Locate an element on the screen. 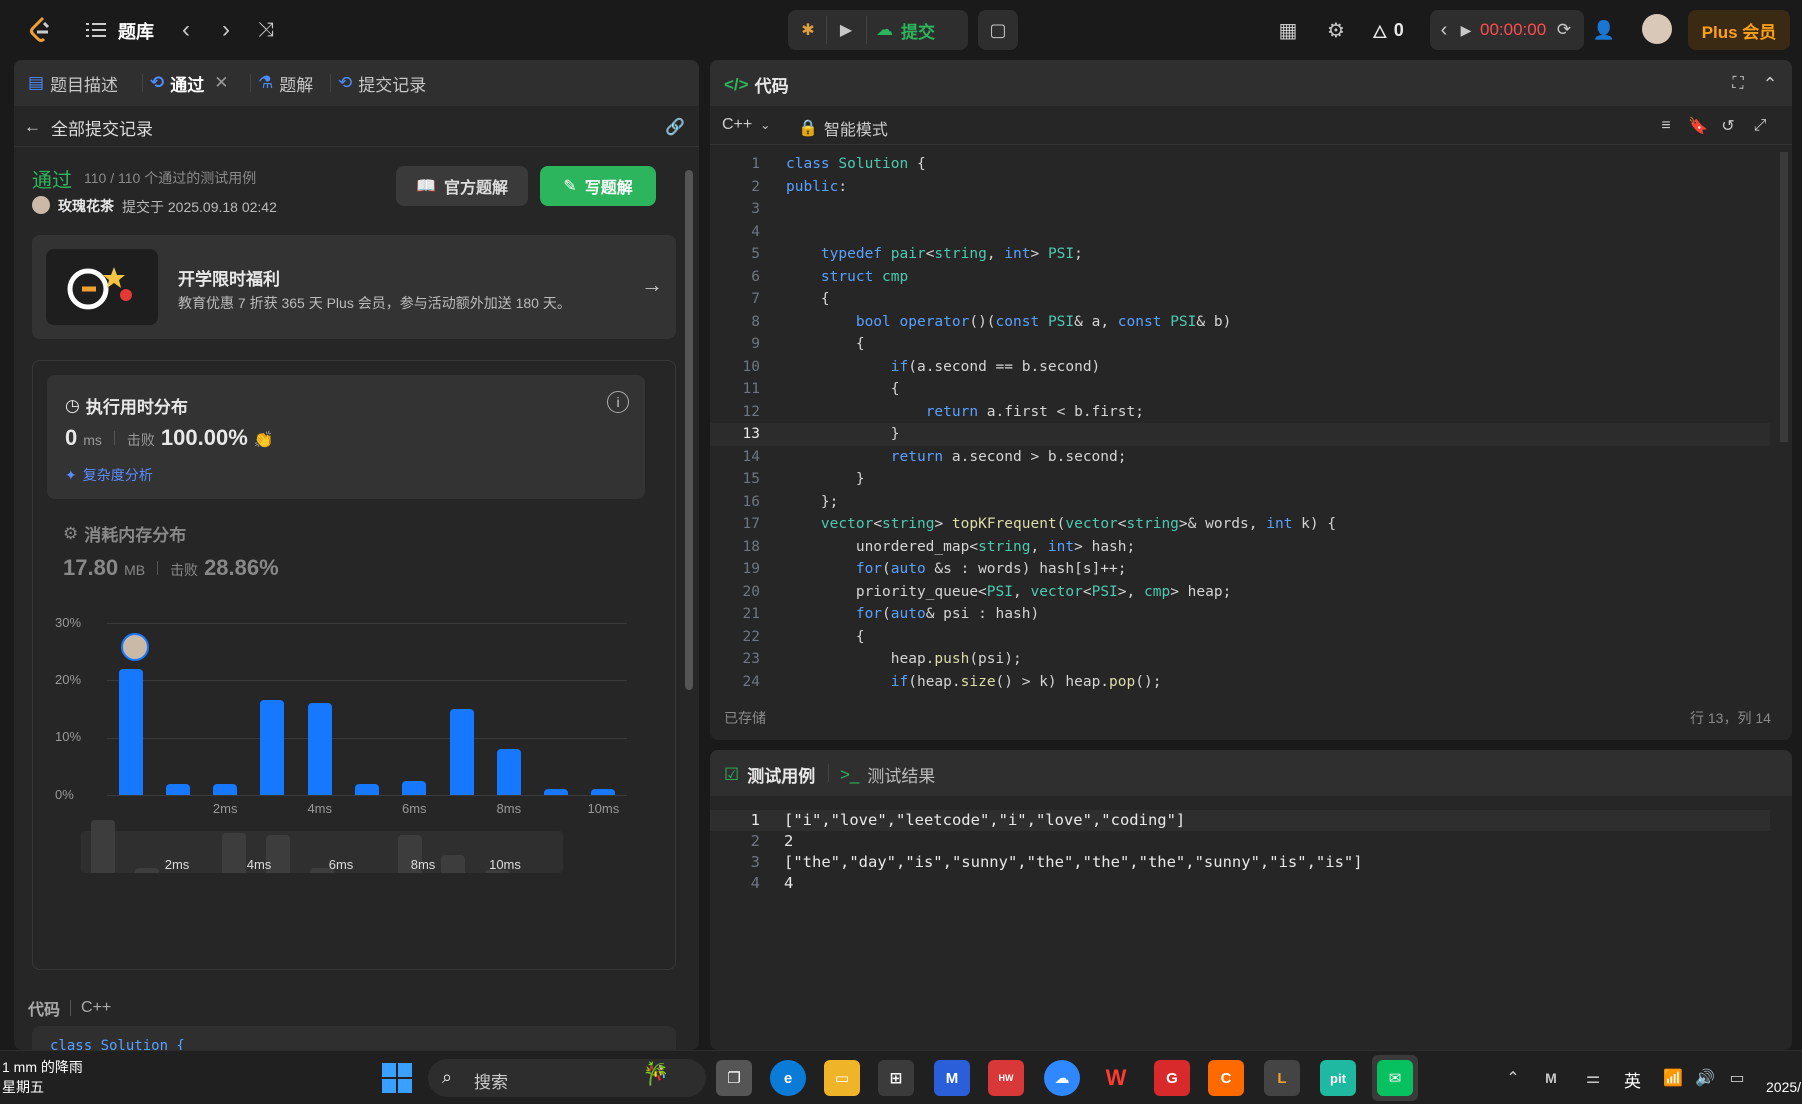 The width and height of the screenshot is (1802, 1104). prev-problem-icon: ‹ is located at coordinates (186, 30).